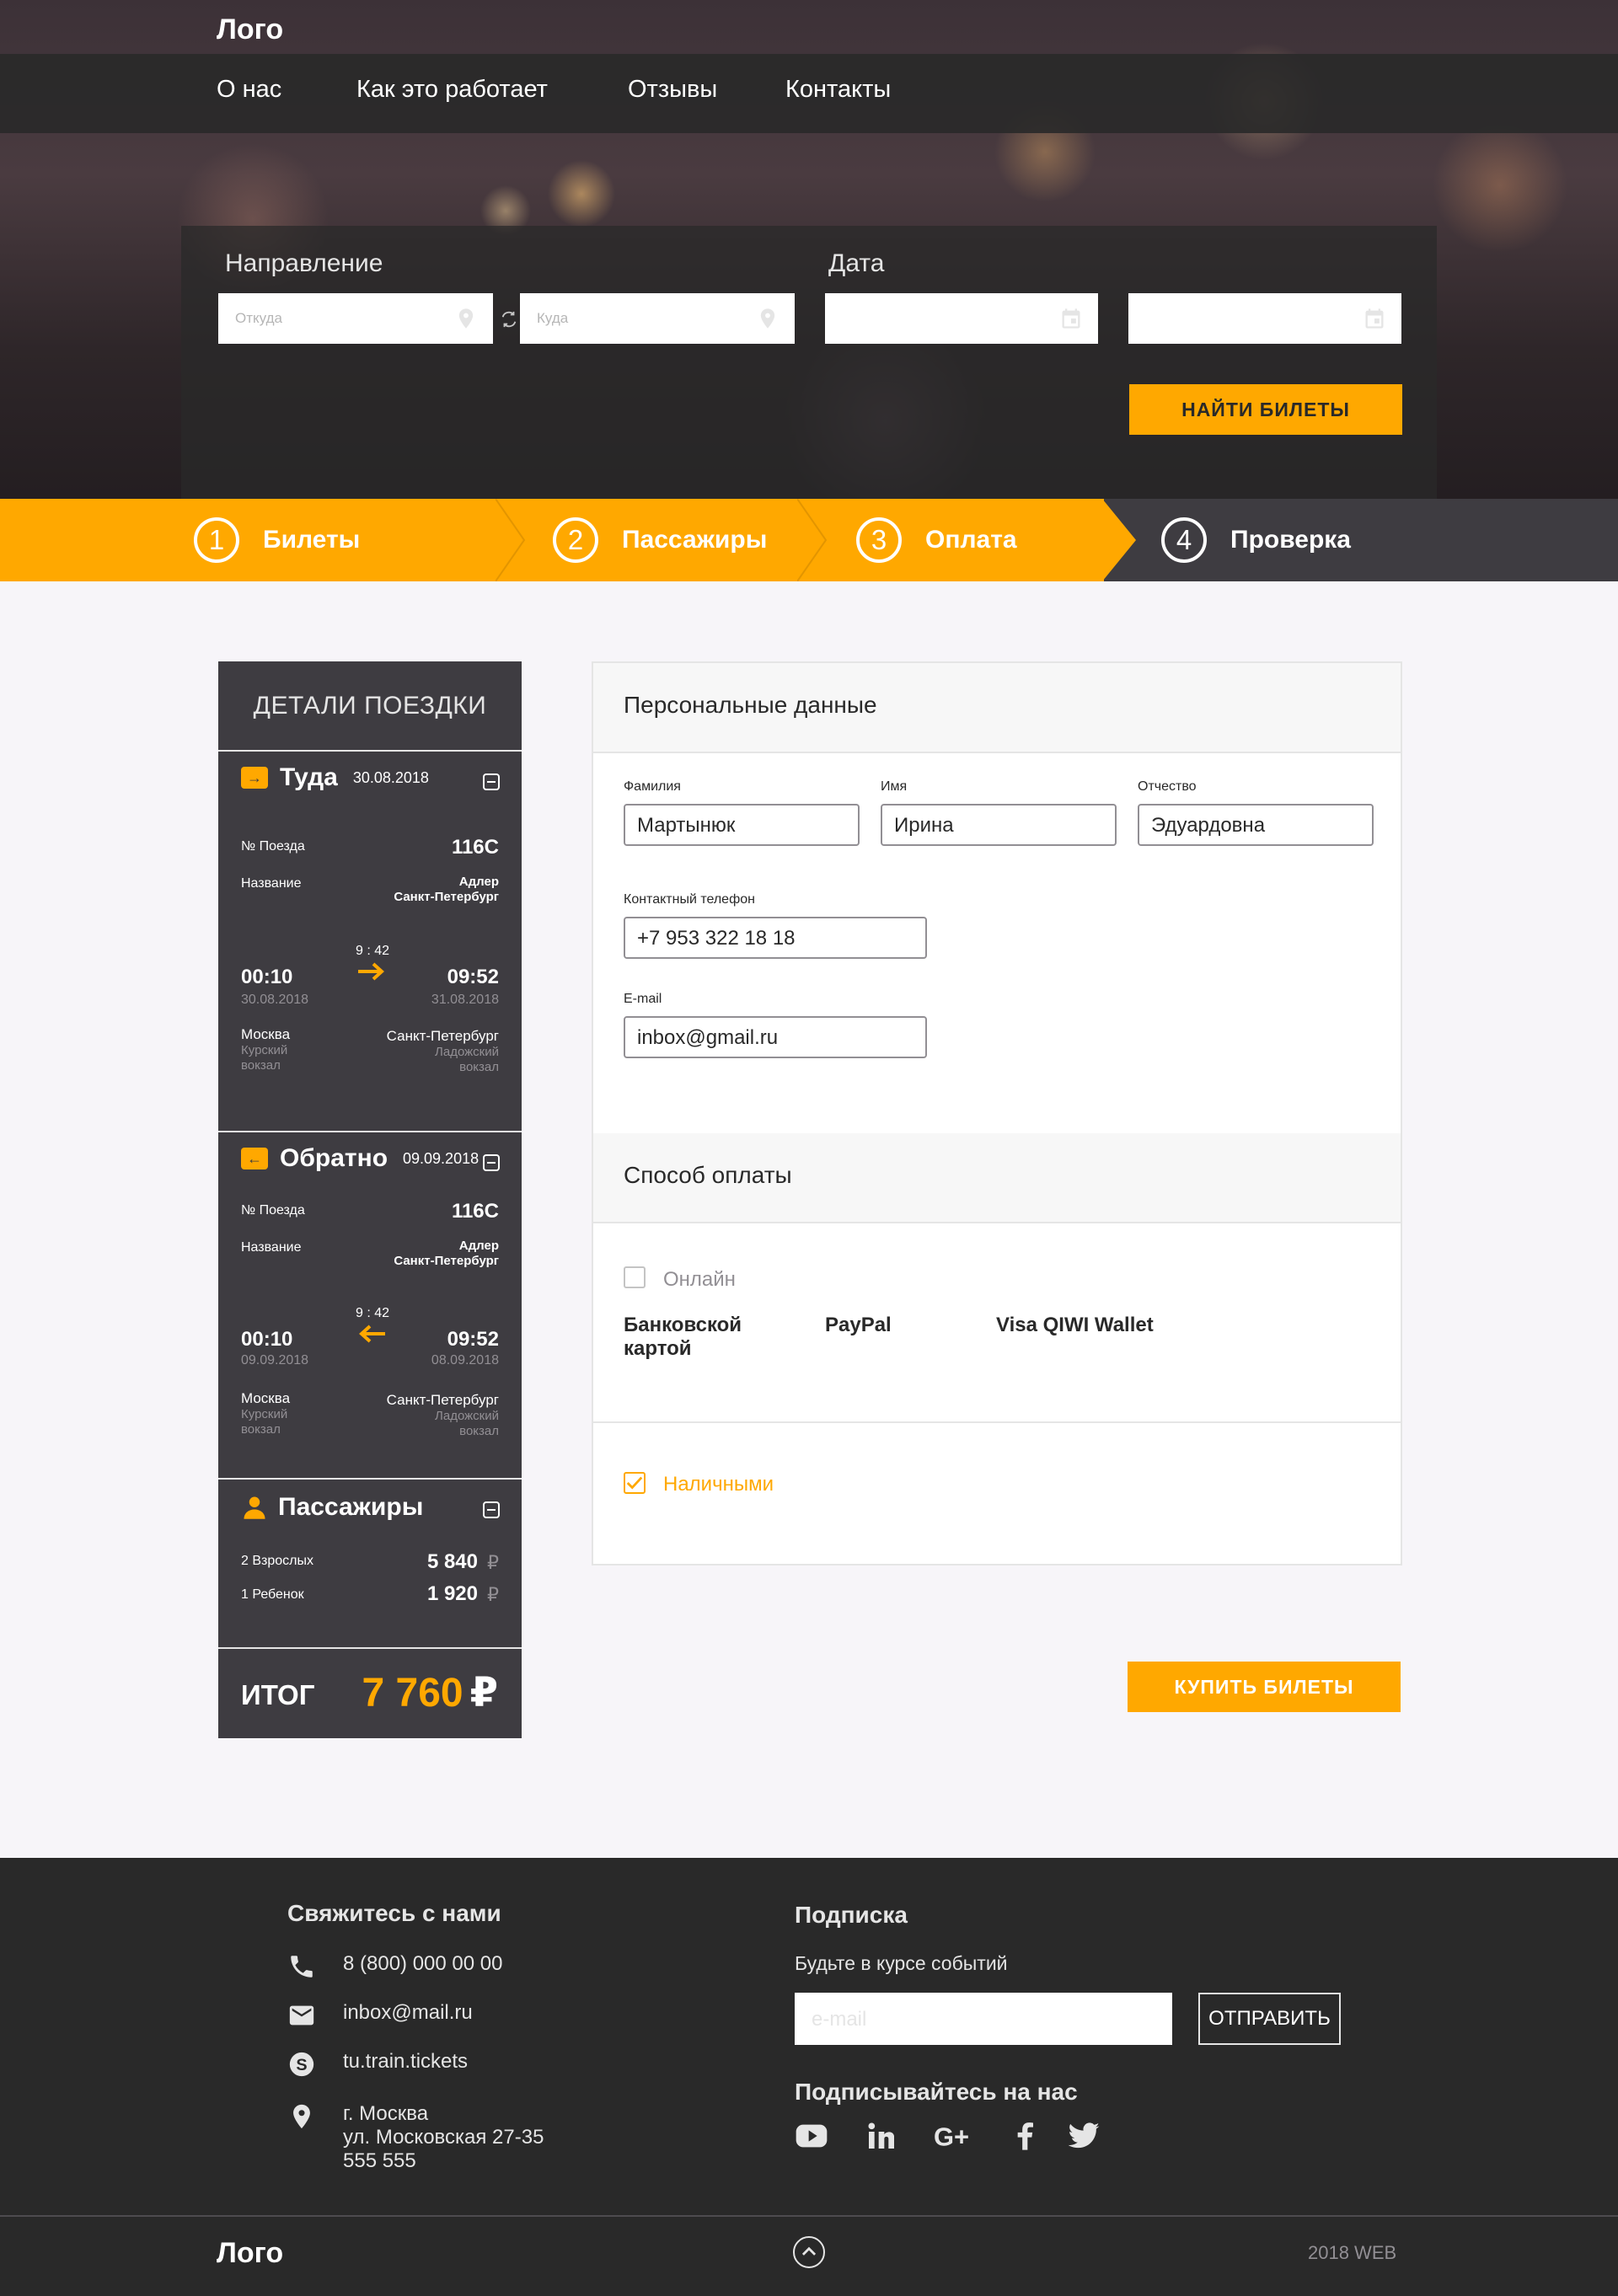 The width and height of the screenshot is (1618, 2296). I want to click on user-icon, so click(254, 1507).